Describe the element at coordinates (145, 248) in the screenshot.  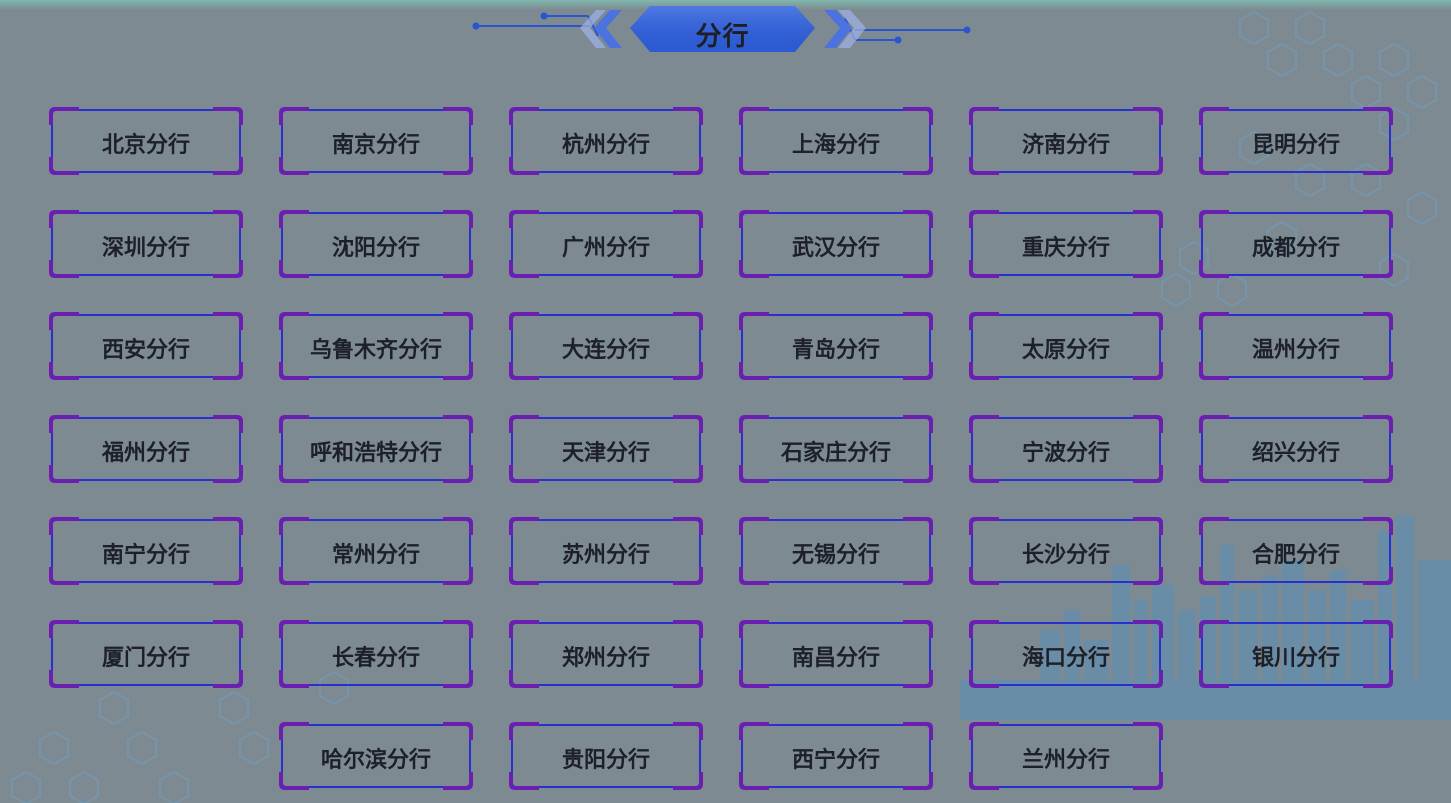
I see `branch-button-label: 深圳分行` at that location.